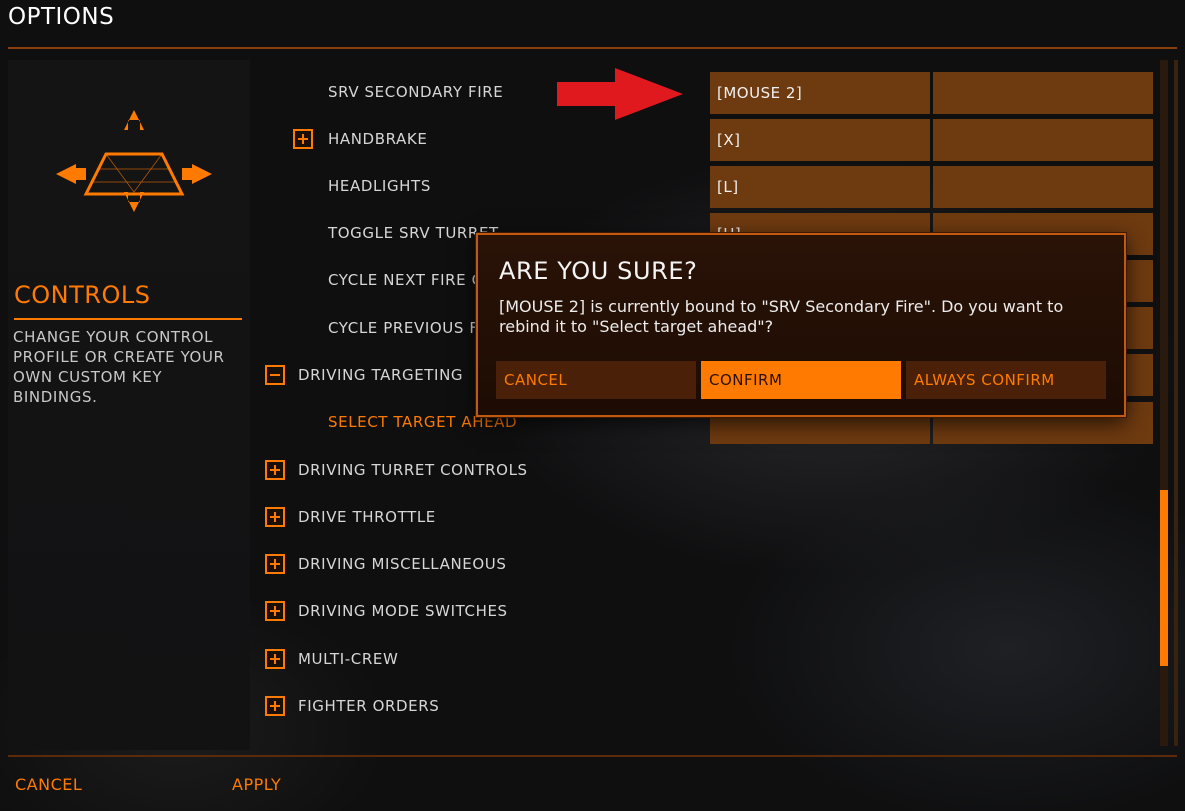  What do you see at coordinates (402, 564) in the screenshot?
I see `category-label: DRIVING MISCELLANEOUS` at bounding box center [402, 564].